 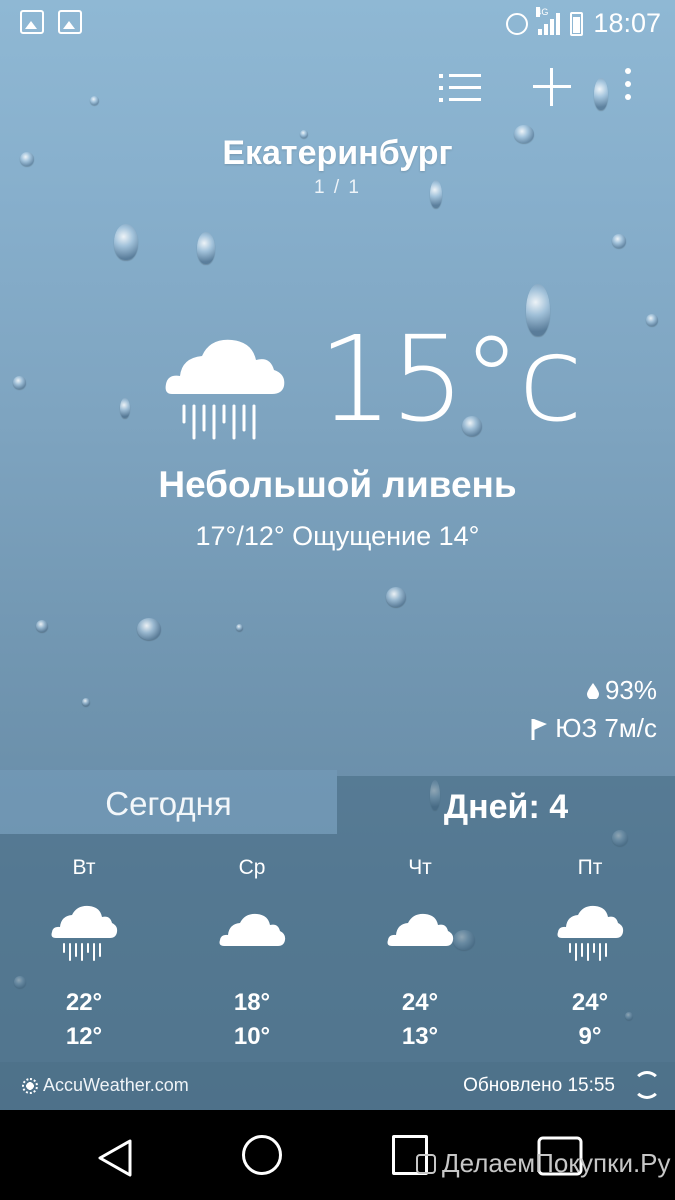 I want to click on low-temp: 10°, so click(x=252, y=1036).